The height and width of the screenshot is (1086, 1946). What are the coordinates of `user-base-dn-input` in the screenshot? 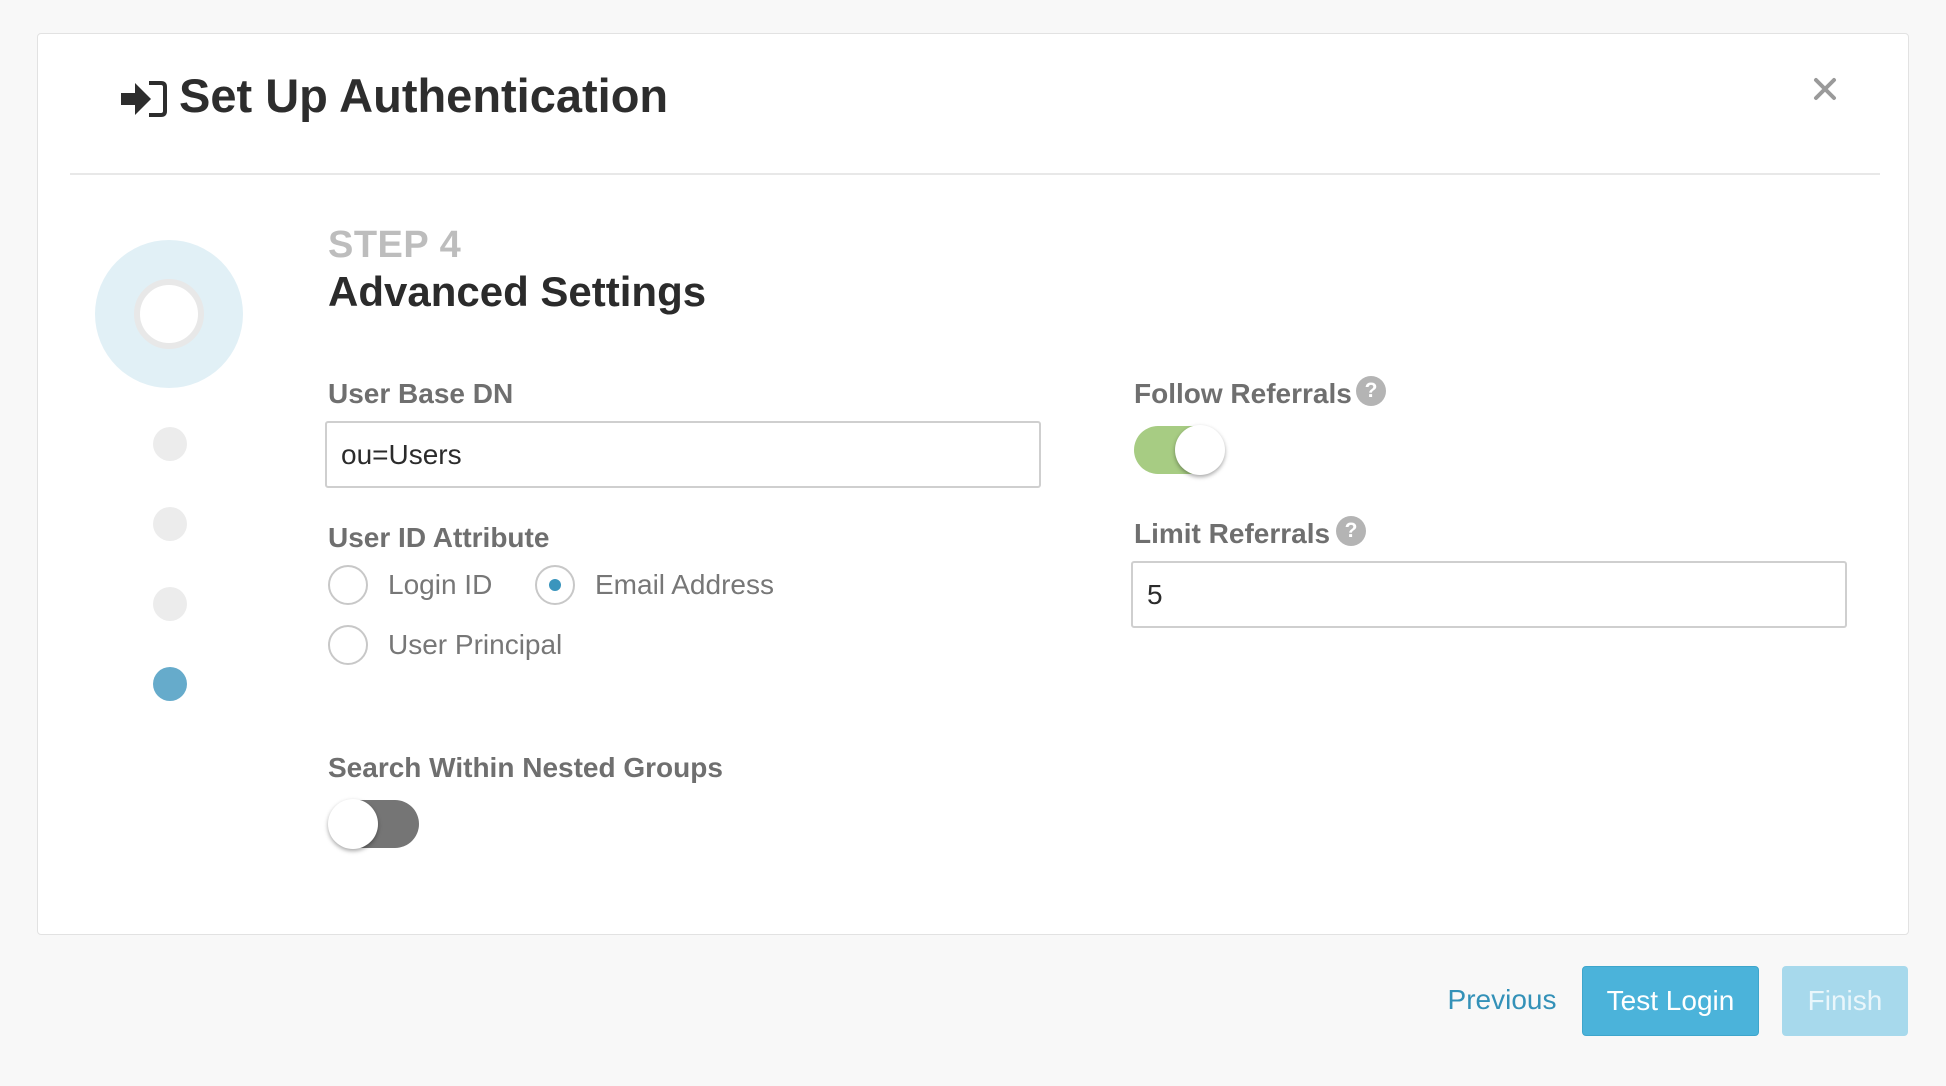 It's located at (683, 454).